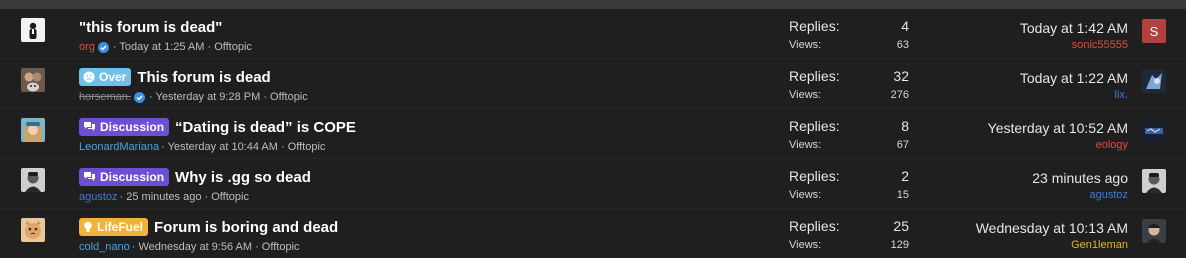 The image size is (1186, 258). Describe the element at coordinates (899, 245) in the screenshot. I see `views-count: 129` at that location.